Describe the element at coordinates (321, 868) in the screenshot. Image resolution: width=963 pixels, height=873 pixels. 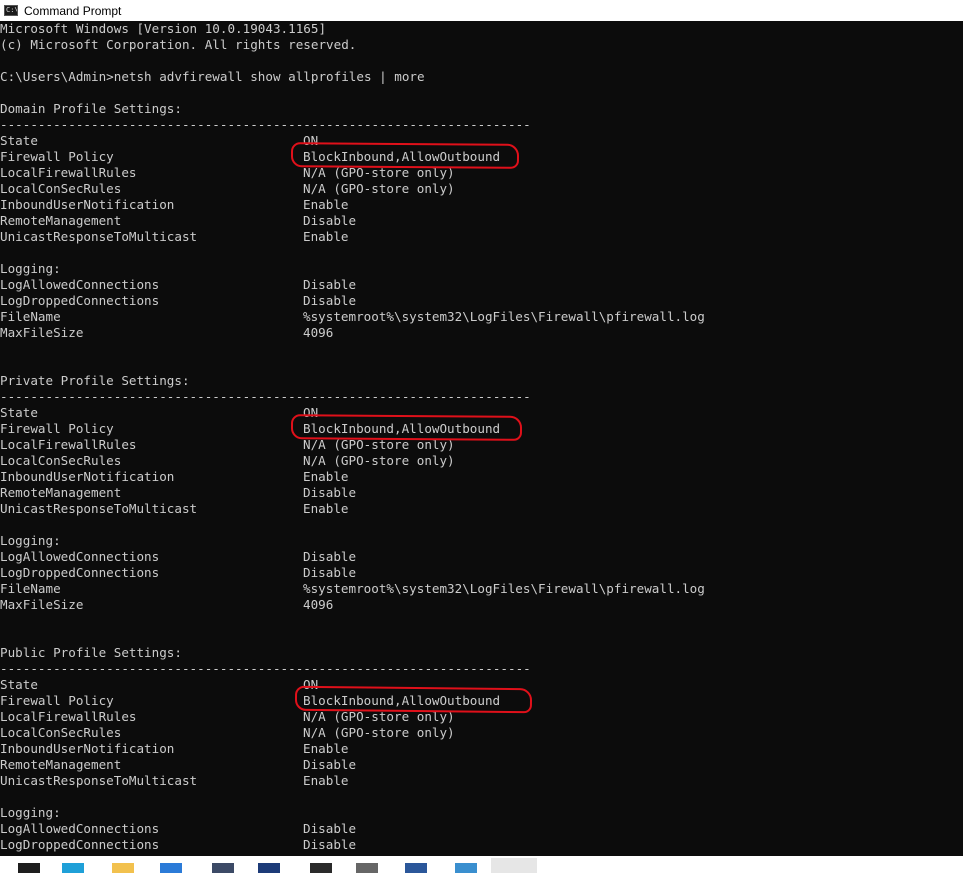
I see `terminal-icon` at that location.